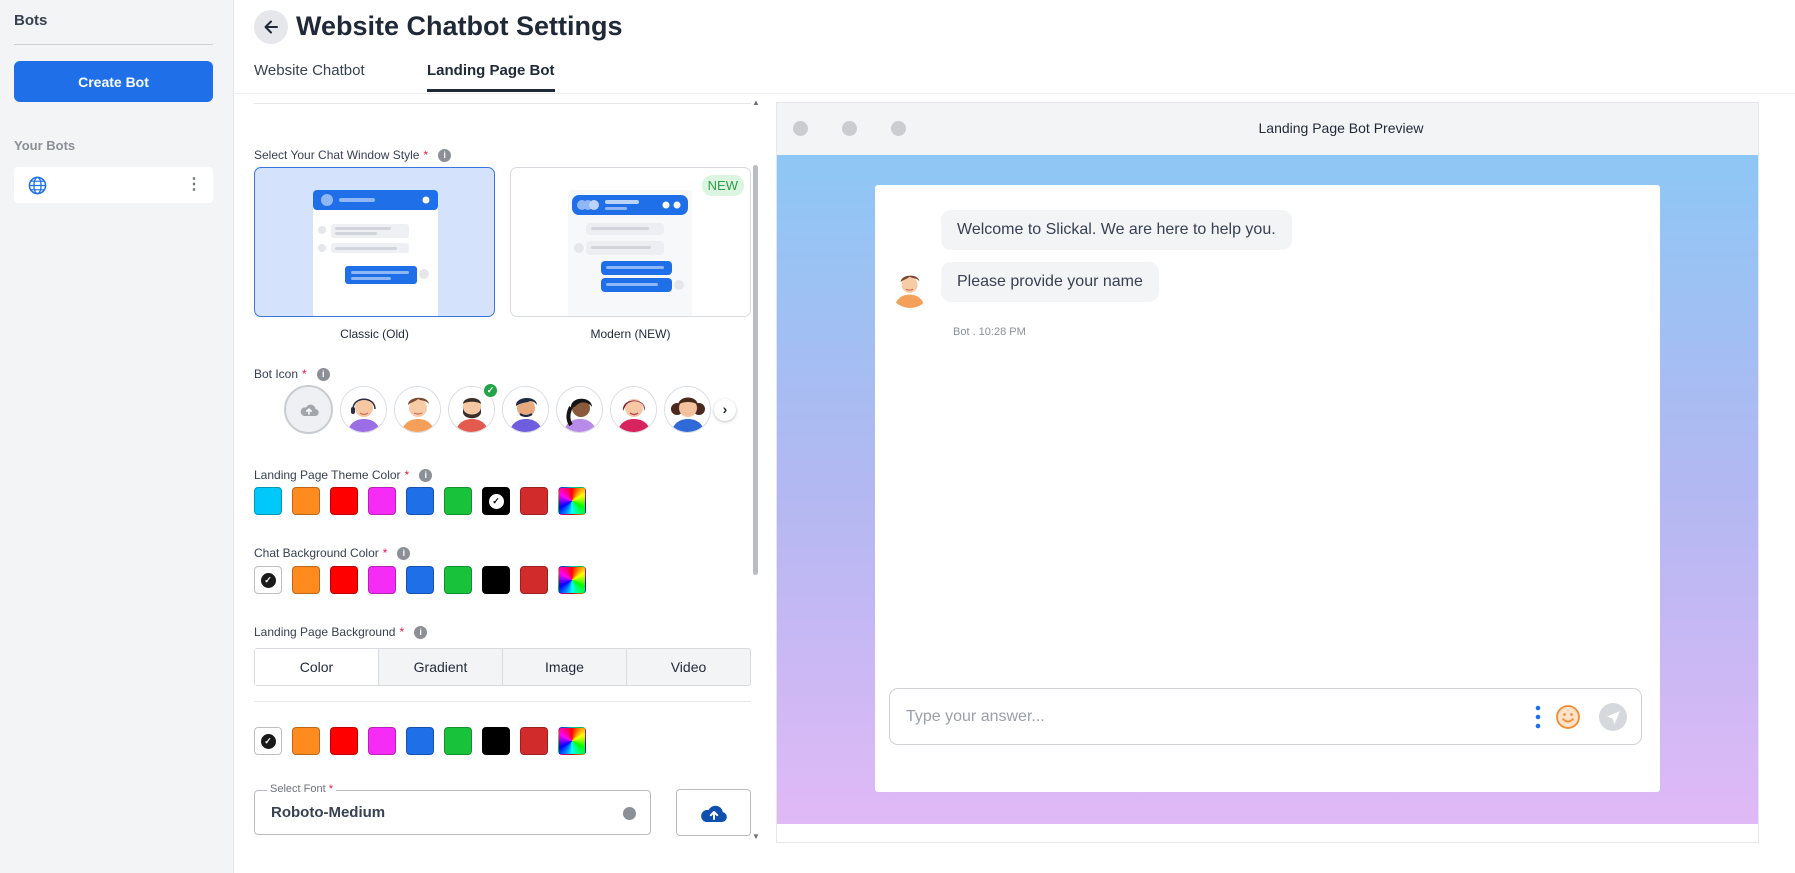  I want to click on scroll-down-arrow-icon: ▼, so click(756, 836).